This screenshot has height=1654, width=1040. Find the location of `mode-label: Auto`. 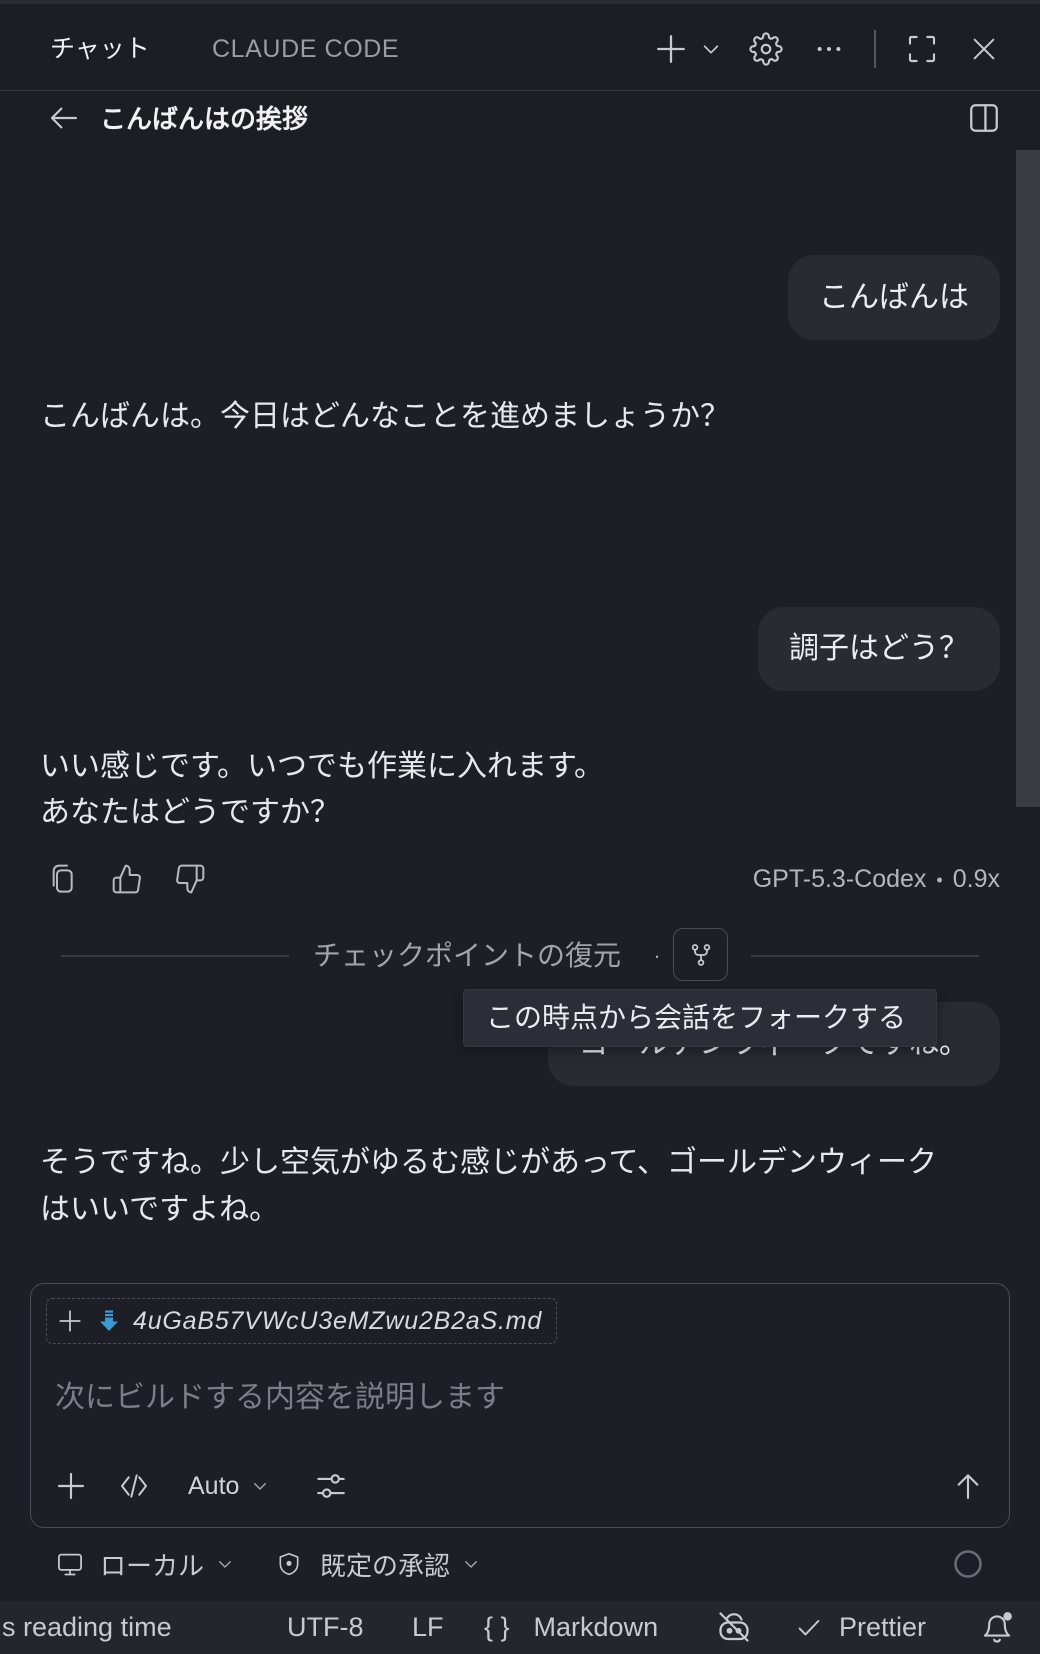

mode-label: Auto is located at coordinates (214, 1485).